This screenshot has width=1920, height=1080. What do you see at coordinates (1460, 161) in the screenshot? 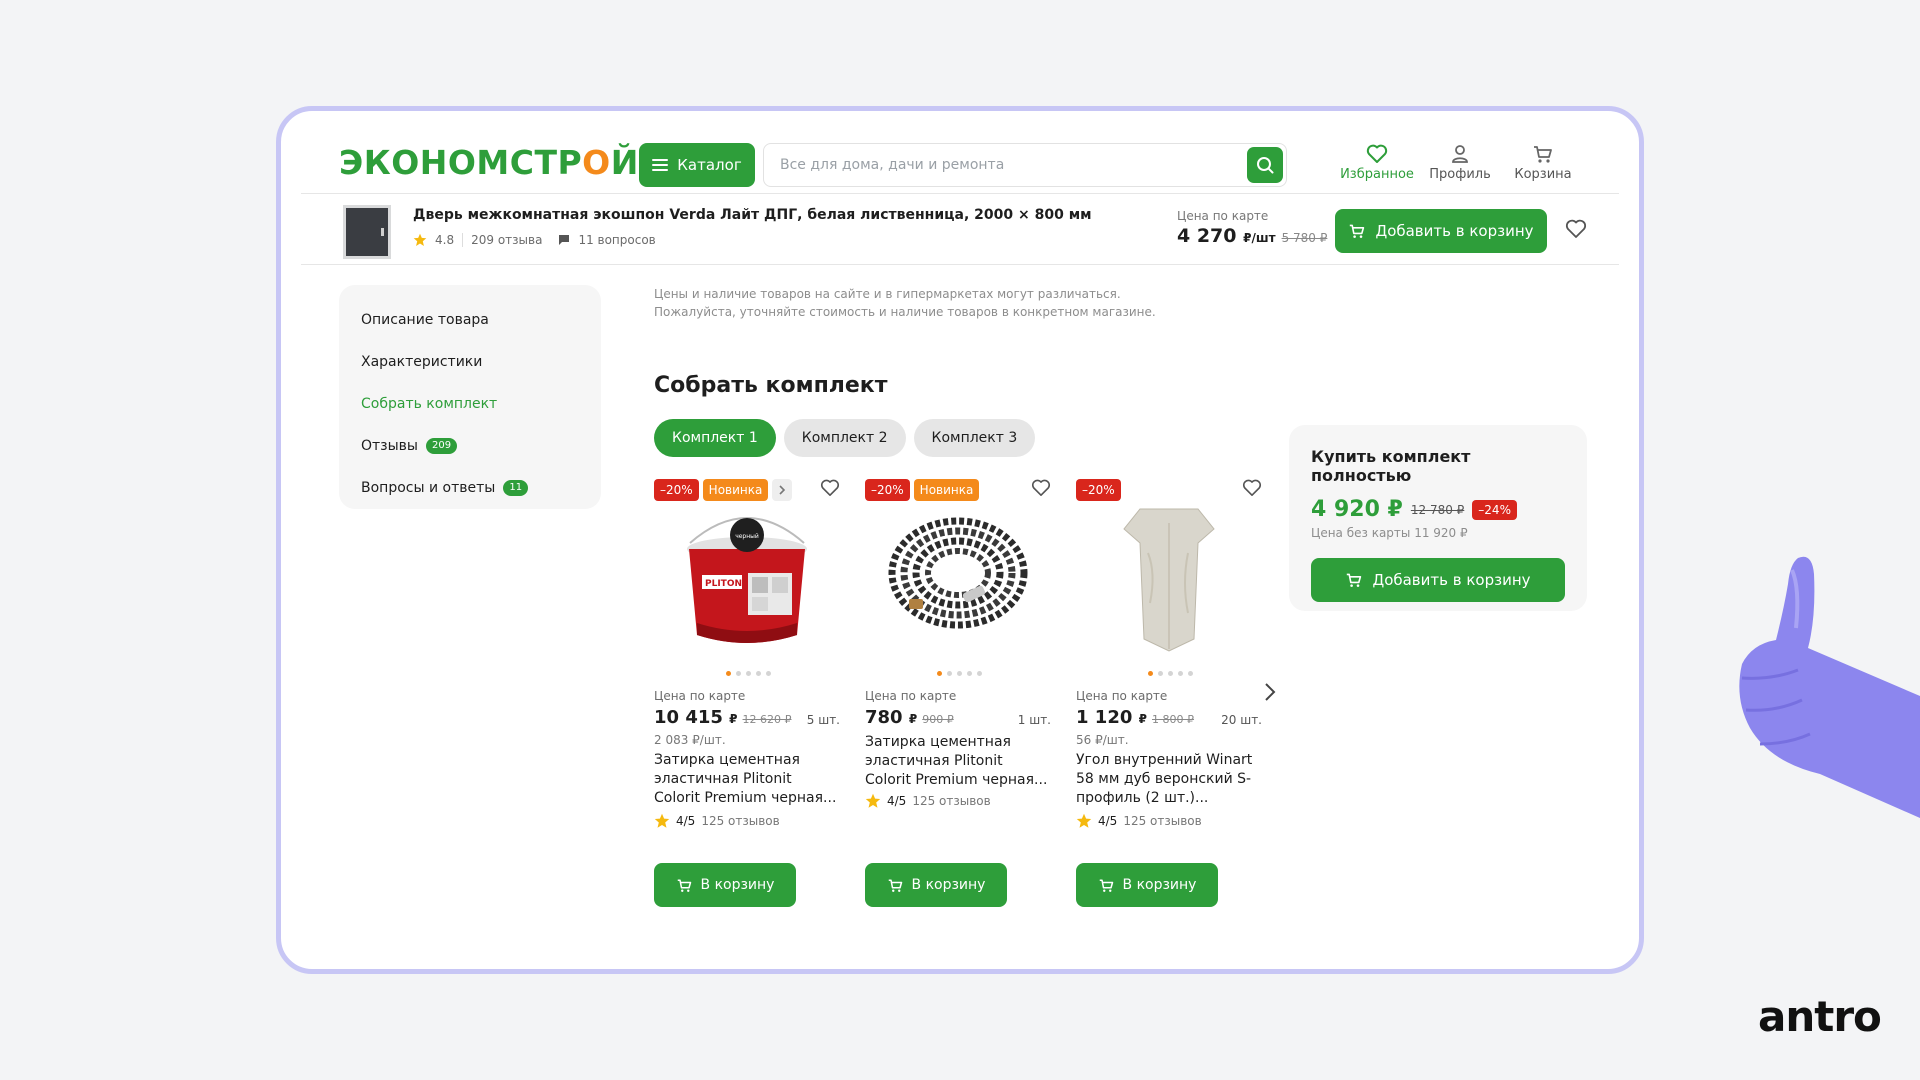
I see `nav-profile: Профиль` at bounding box center [1460, 161].